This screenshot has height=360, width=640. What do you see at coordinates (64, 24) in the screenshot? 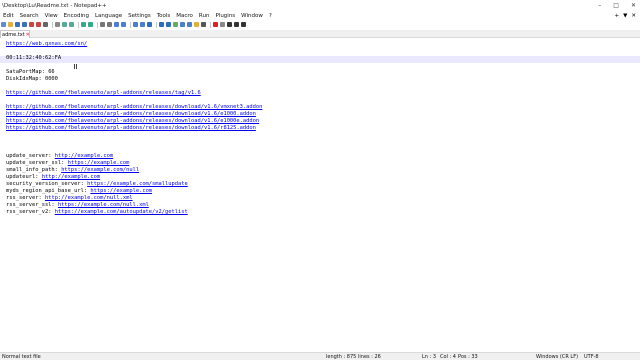
I see `copy-icon` at bounding box center [64, 24].